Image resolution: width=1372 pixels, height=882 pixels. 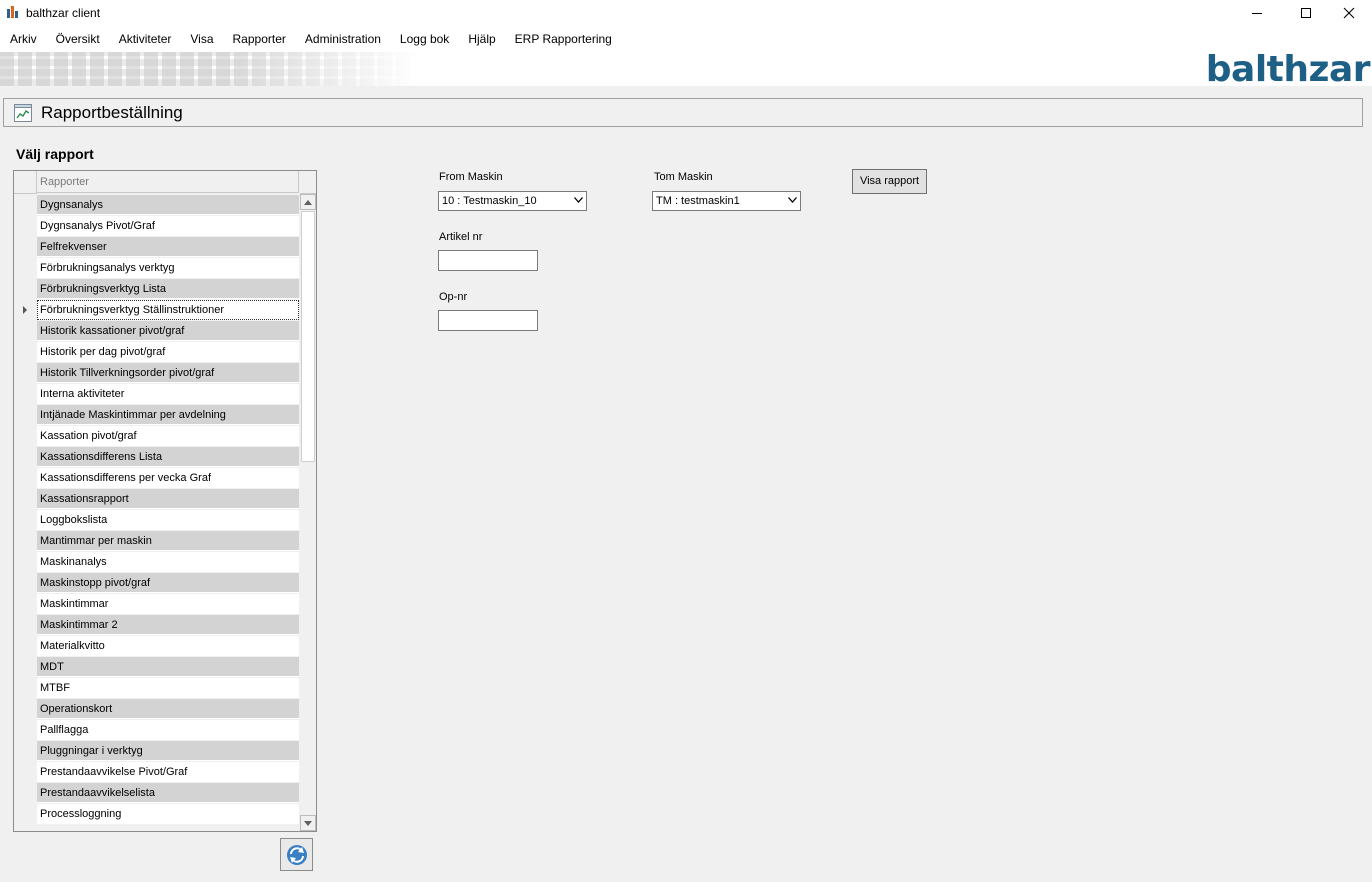 What do you see at coordinates (168, 289) in the screenshot?
I see `report-name-cell: Förbrukningsverktyg Lista` at bounding box center [168, 289].